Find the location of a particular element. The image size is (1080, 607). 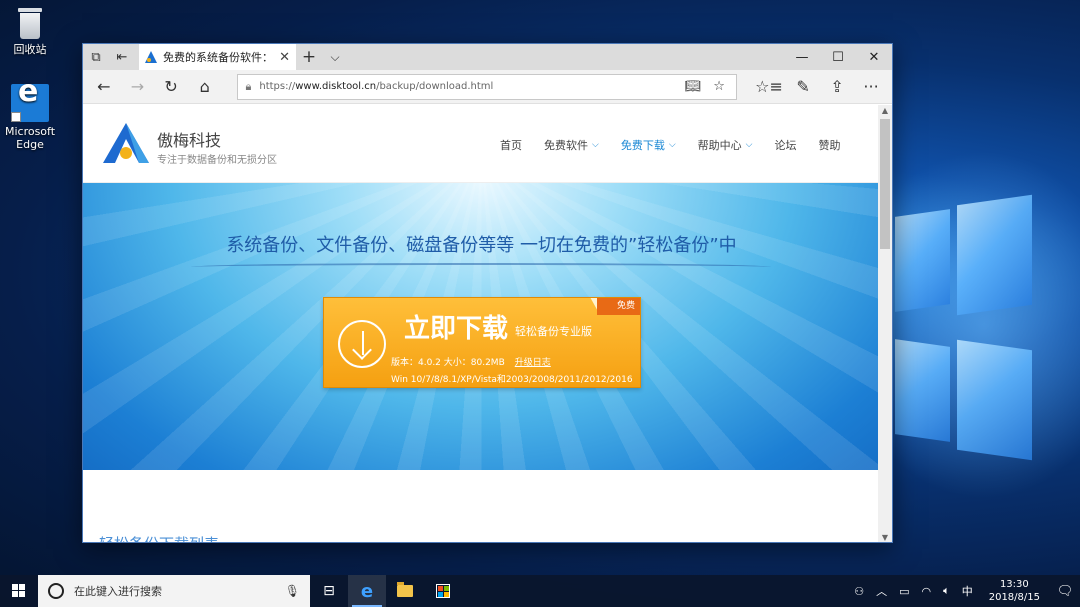

favorites-list-icon: ☆≡ is located at coordinates (769, 86).